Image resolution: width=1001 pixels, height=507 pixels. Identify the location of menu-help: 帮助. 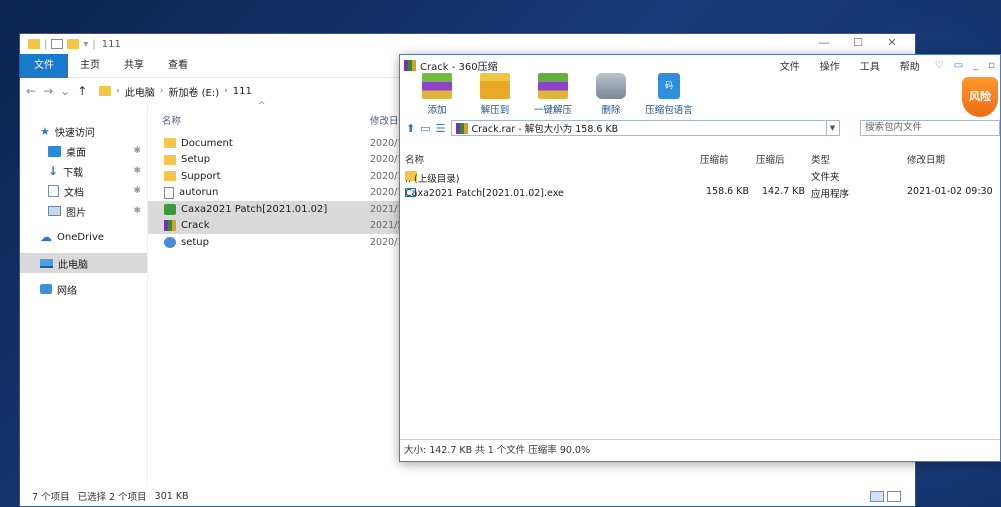
(910, 65).